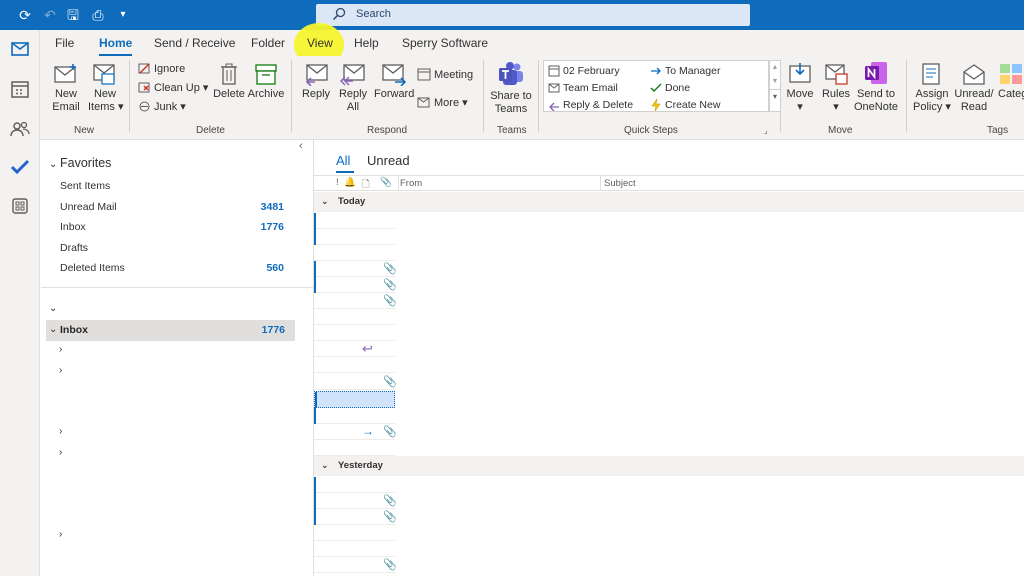 The image size is (1024, 576). Describe the element at coordinates (25, 15) in the screenshot. I see `sync-icon: ⟳` at that location.